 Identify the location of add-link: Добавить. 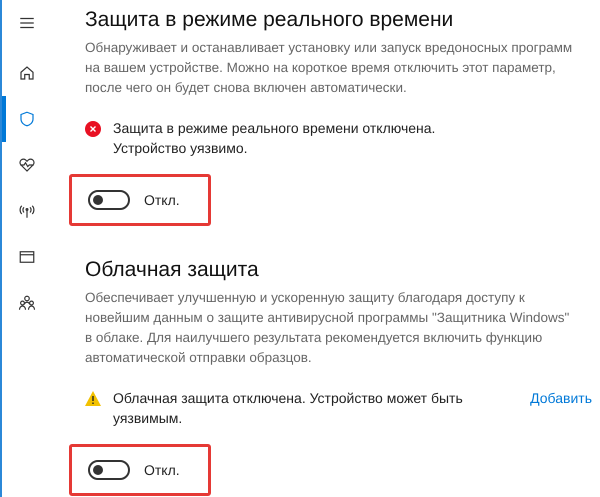
(561, 398).